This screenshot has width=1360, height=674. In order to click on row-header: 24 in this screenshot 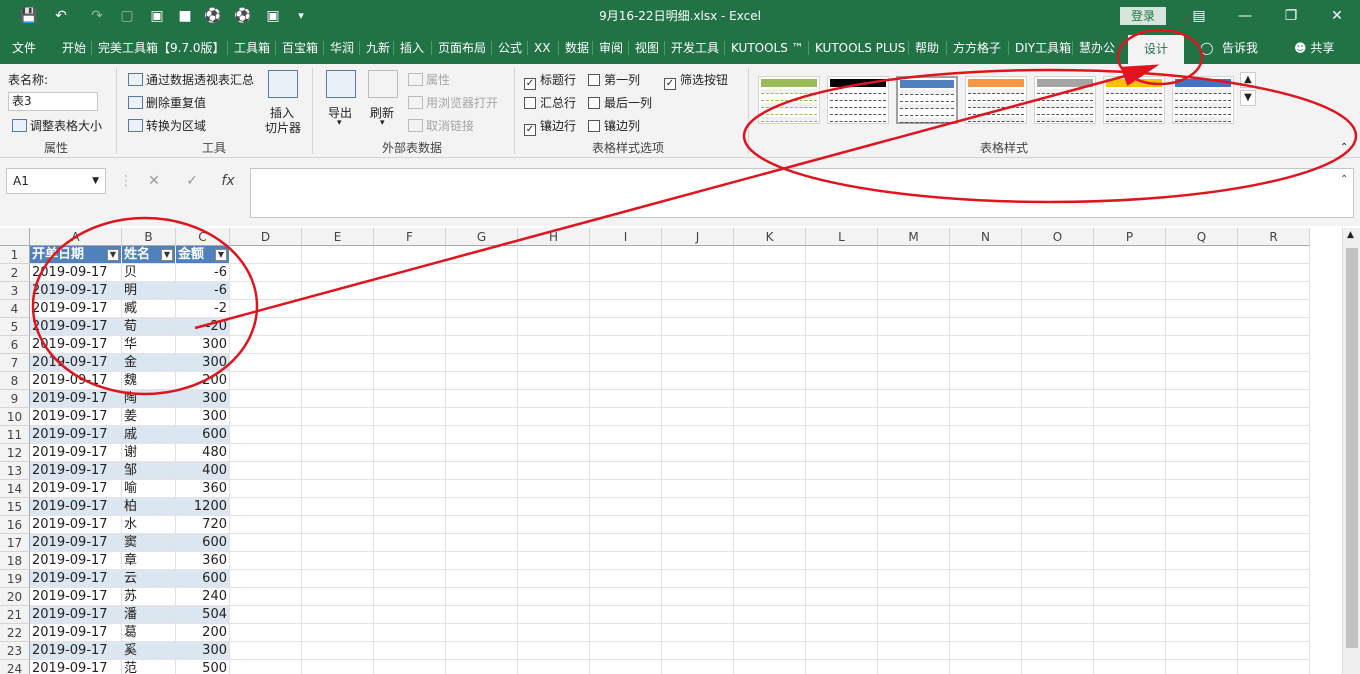, I will do `click(15, 667)`.